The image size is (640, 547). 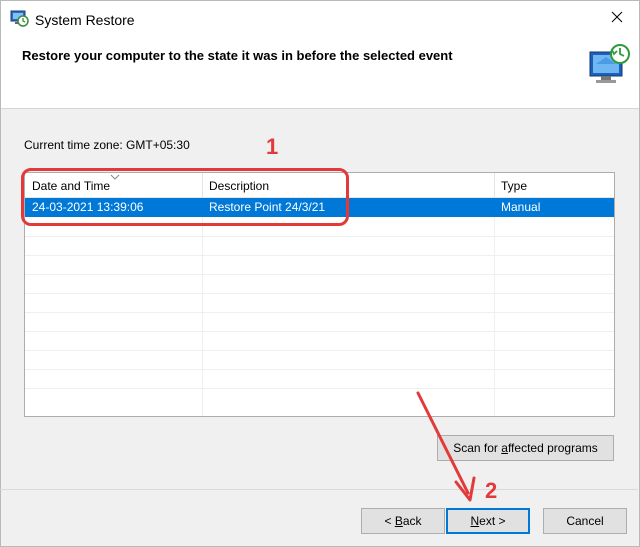 I want to click on annotation-number-2: 2, so click(x=491, y=490).